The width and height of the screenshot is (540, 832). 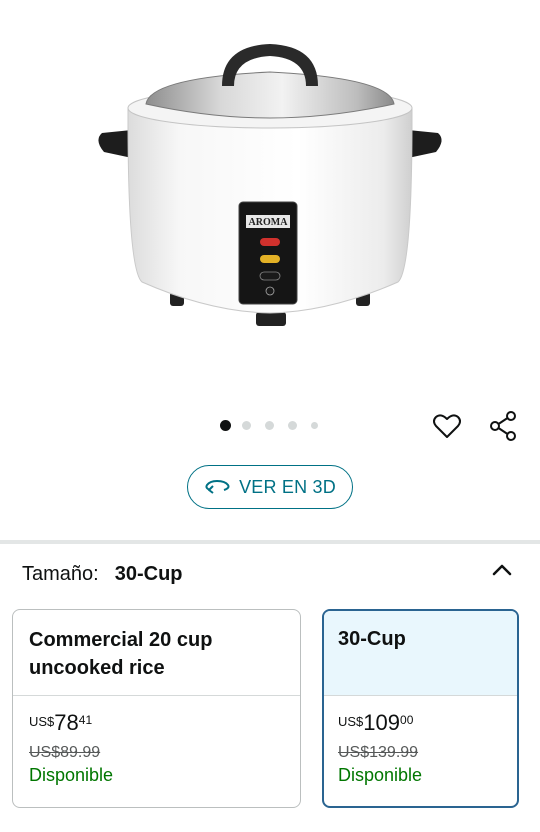 What do you see at coordinates (378, 752) in the screenshot?
I see `list-price: US$139.99` at bounding box center [378, 752].